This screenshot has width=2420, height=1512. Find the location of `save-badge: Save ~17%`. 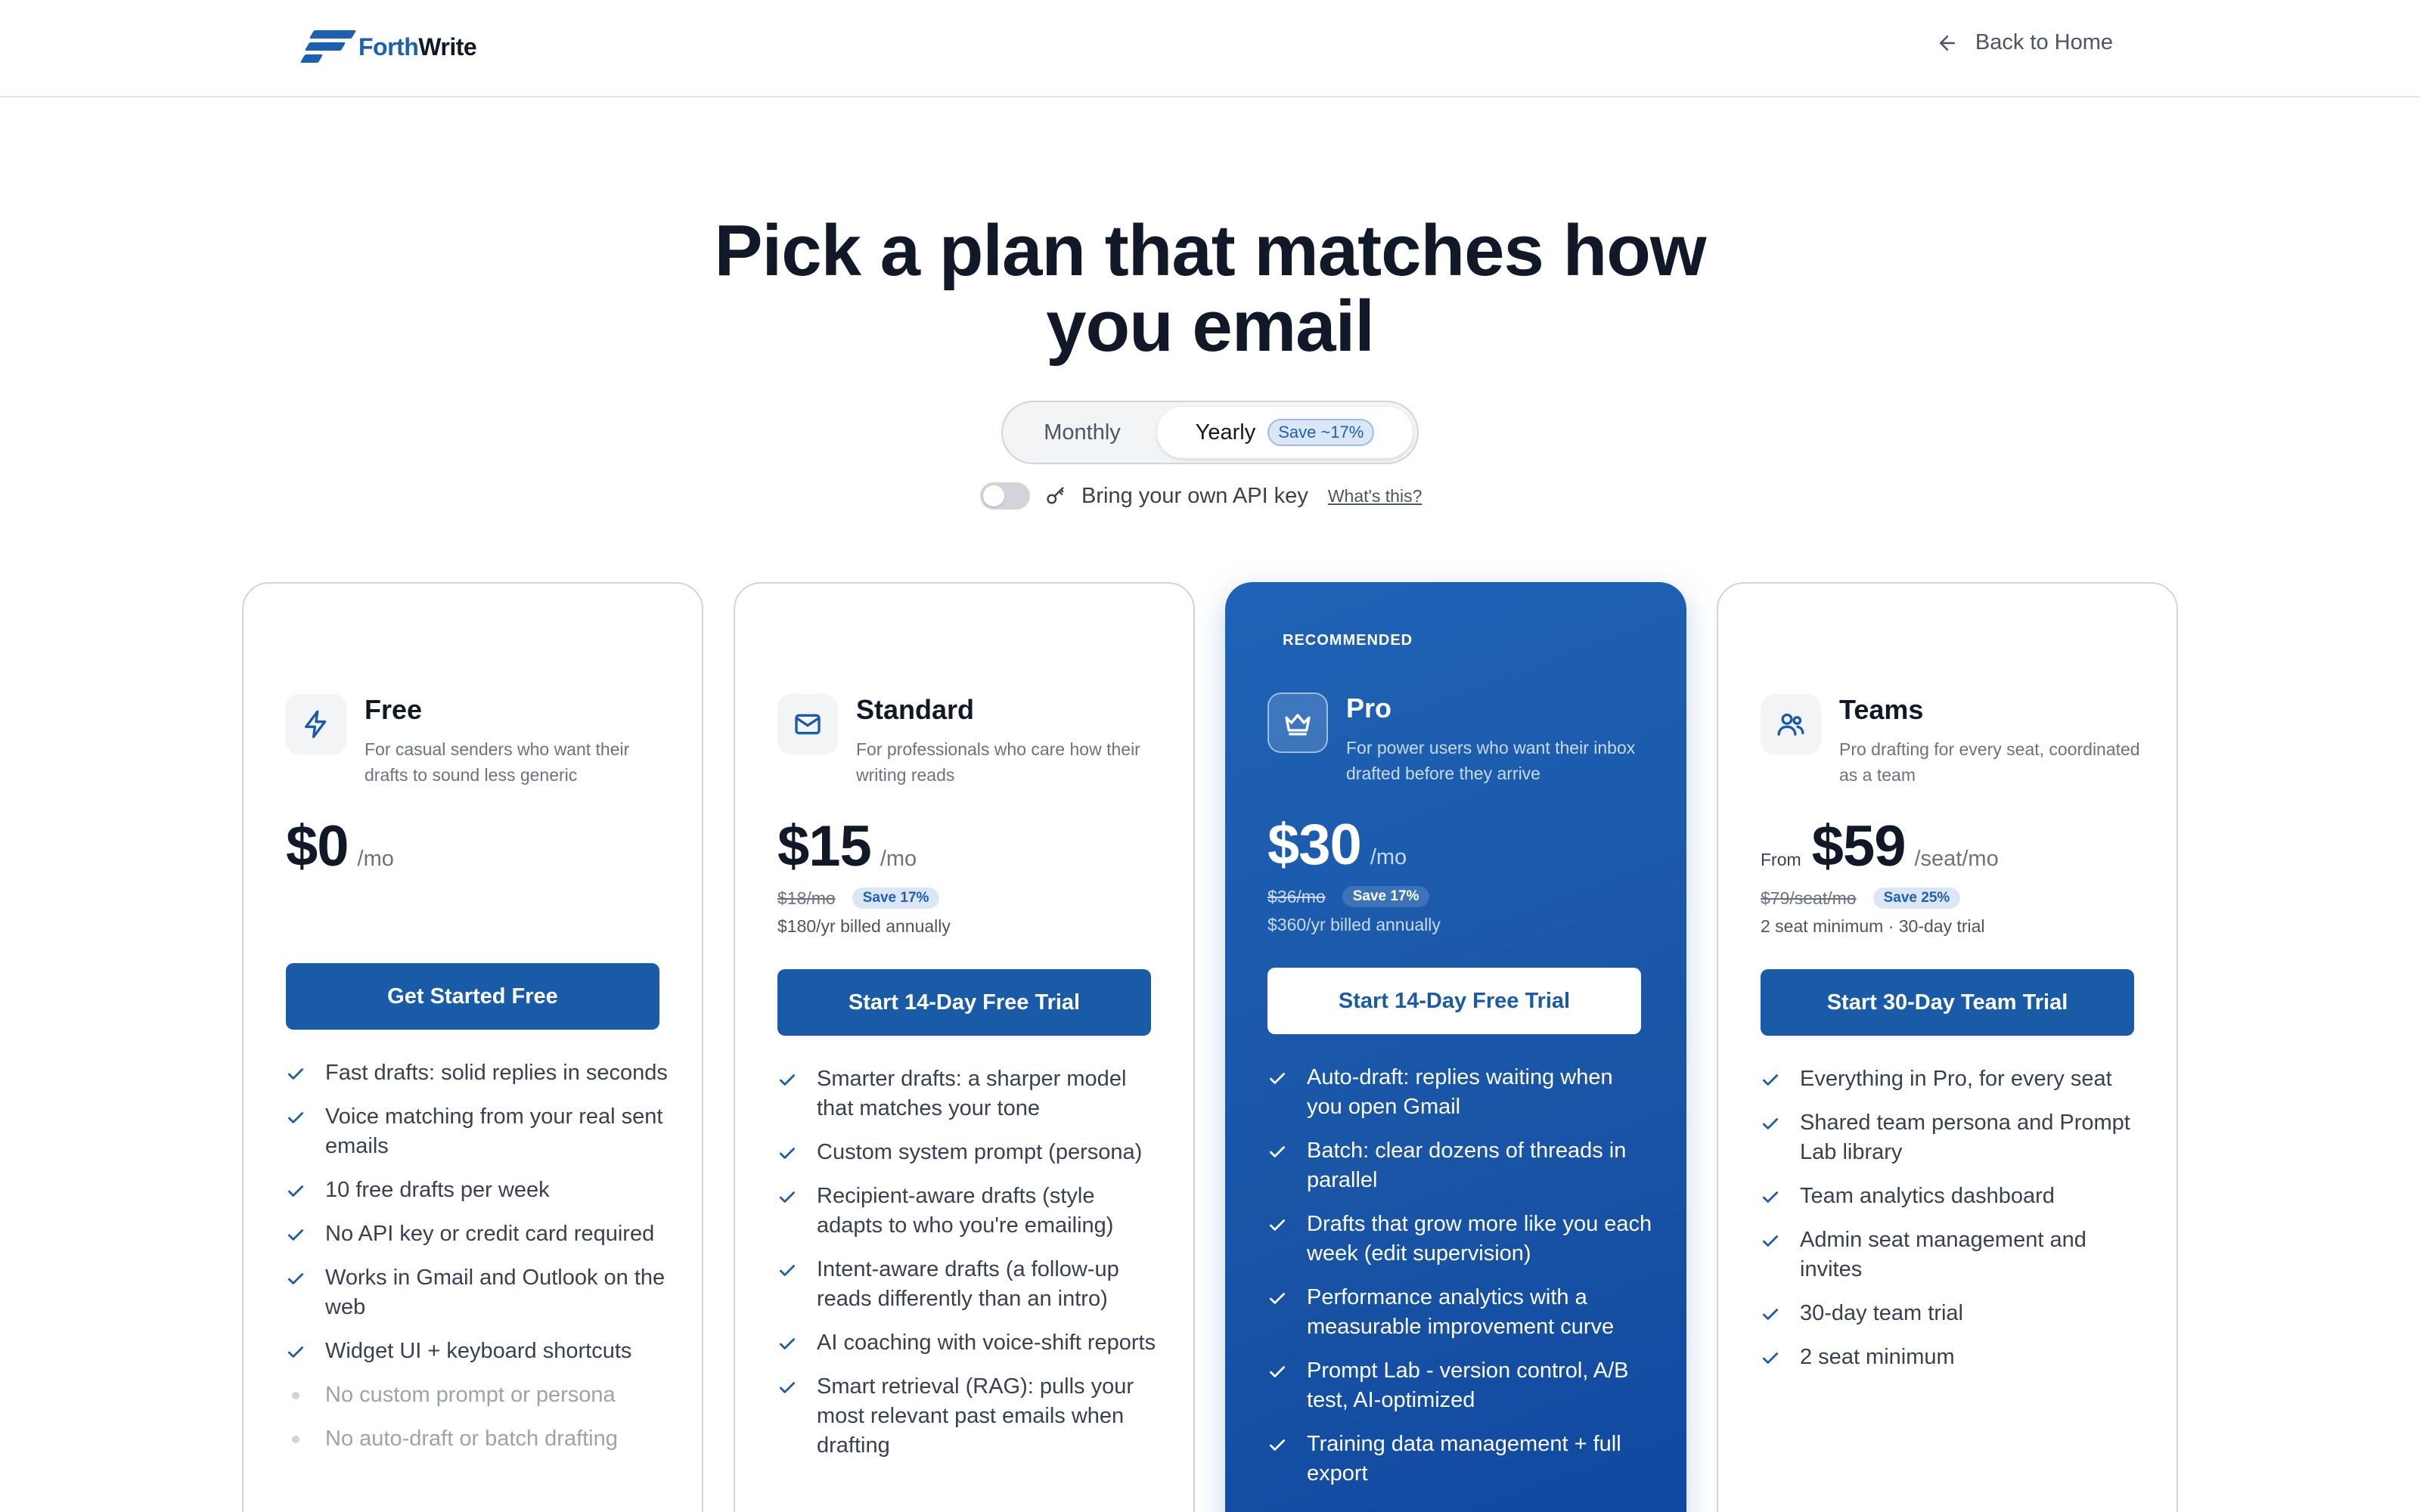

save-badge: Save ~17% is located at coordinates (1321, 433).